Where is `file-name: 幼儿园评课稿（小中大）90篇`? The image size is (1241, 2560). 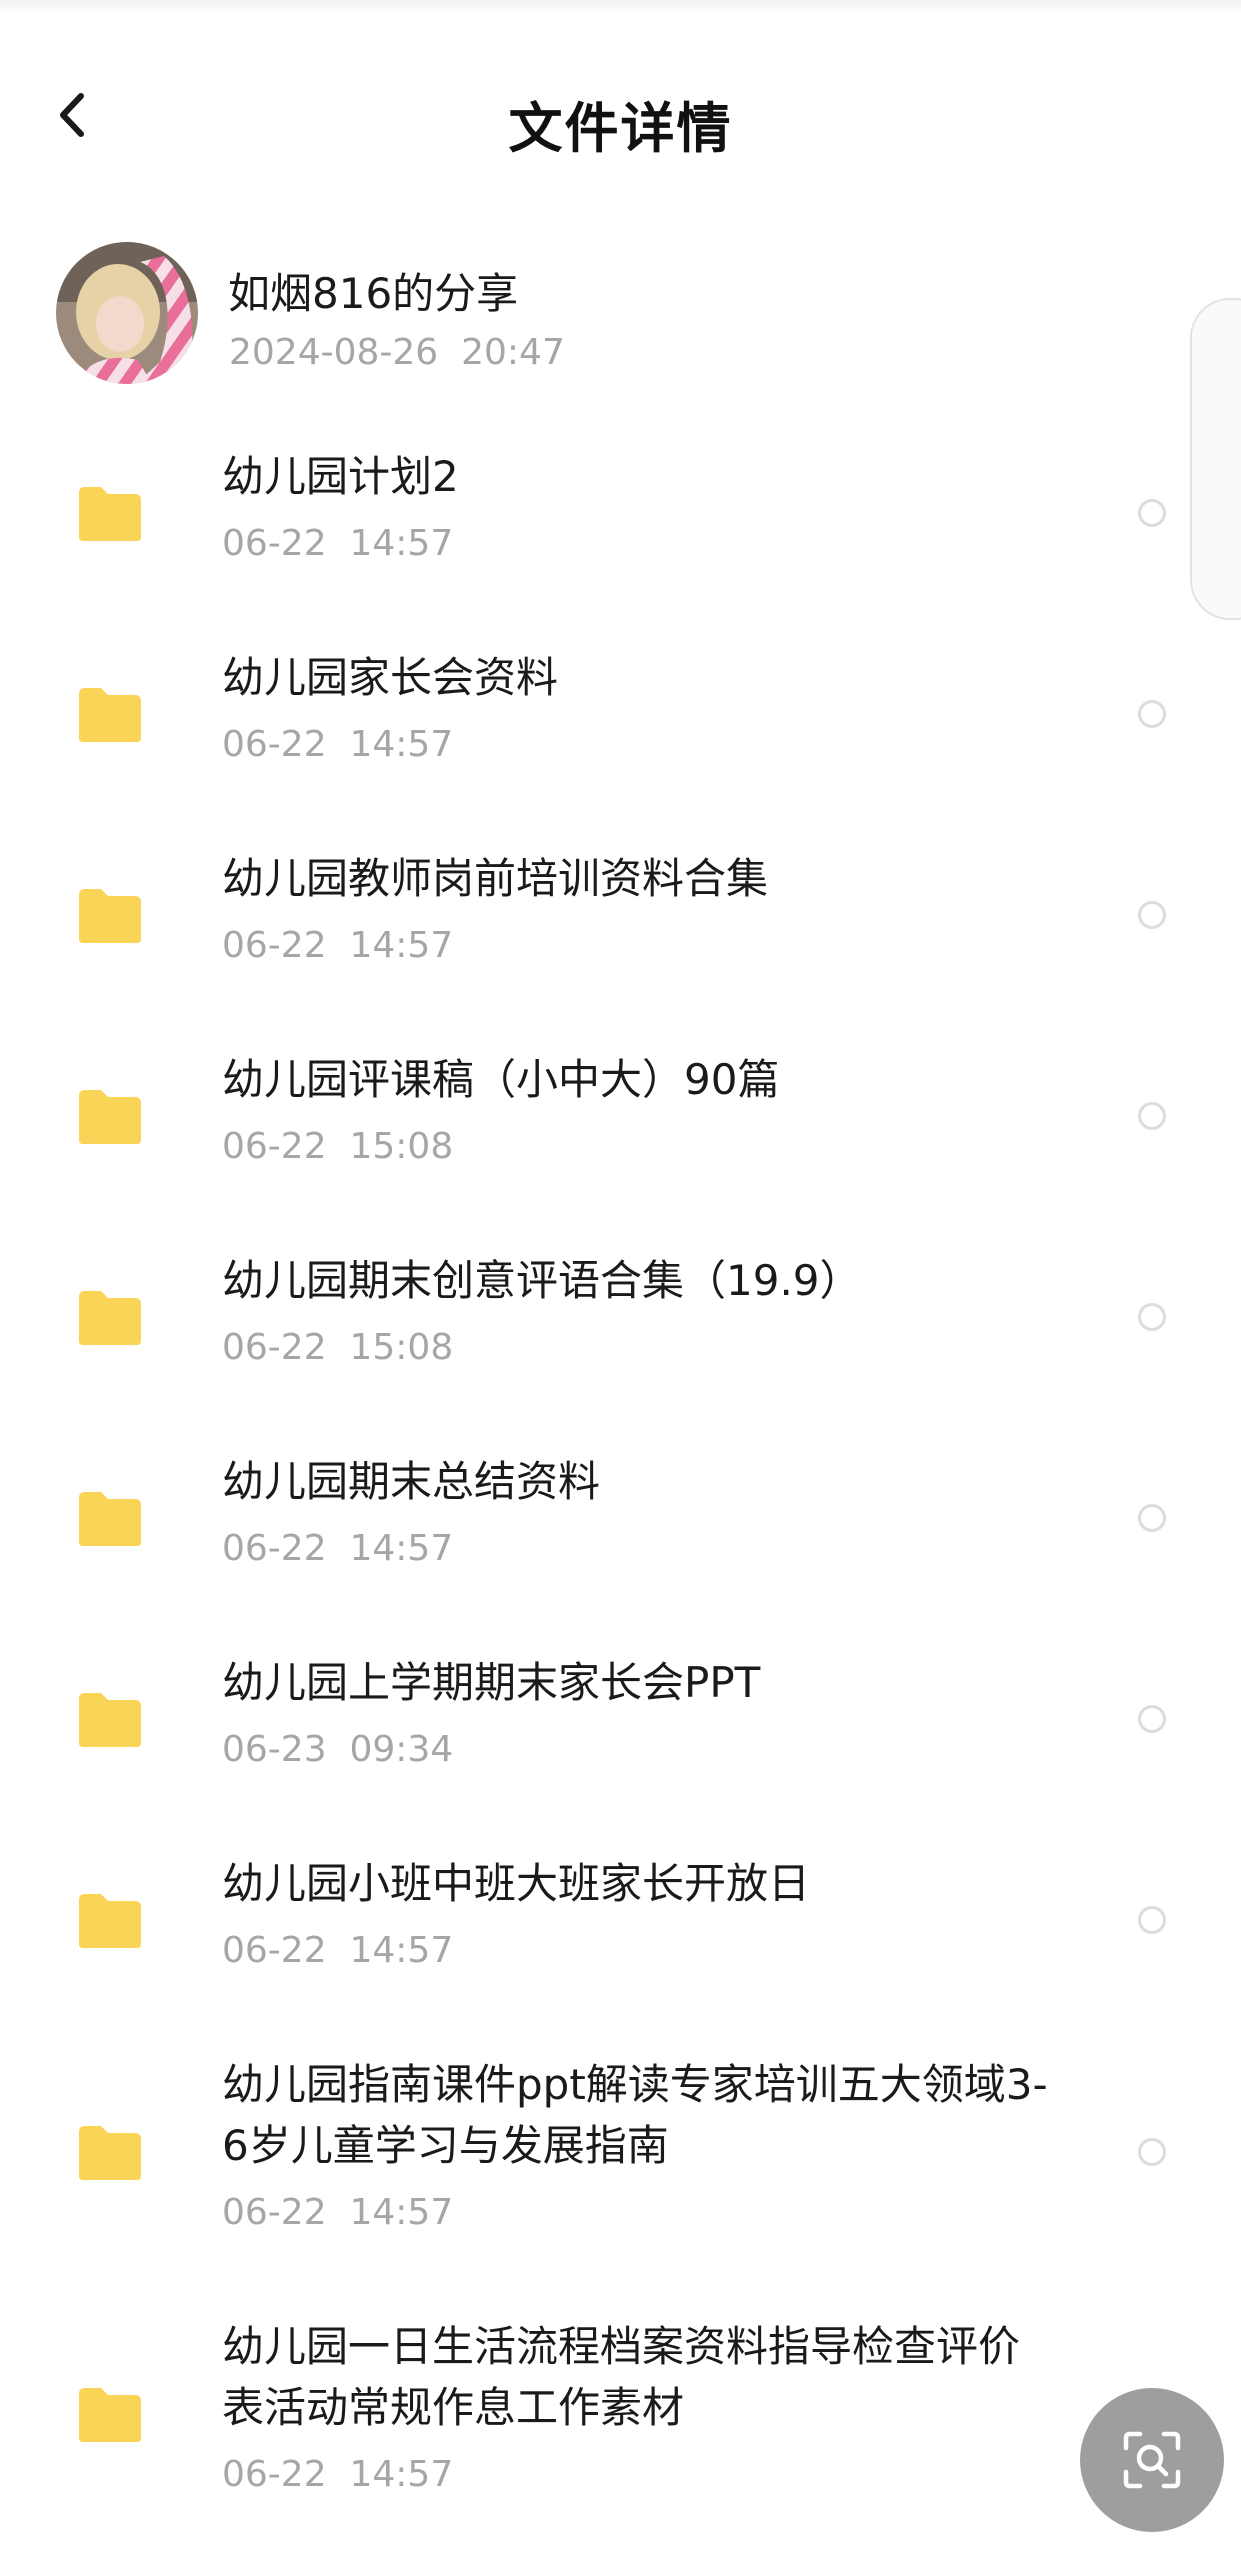 file-name: 幼儿园评课稿（小中大）90篇 is located at coordinates (501, 1079).